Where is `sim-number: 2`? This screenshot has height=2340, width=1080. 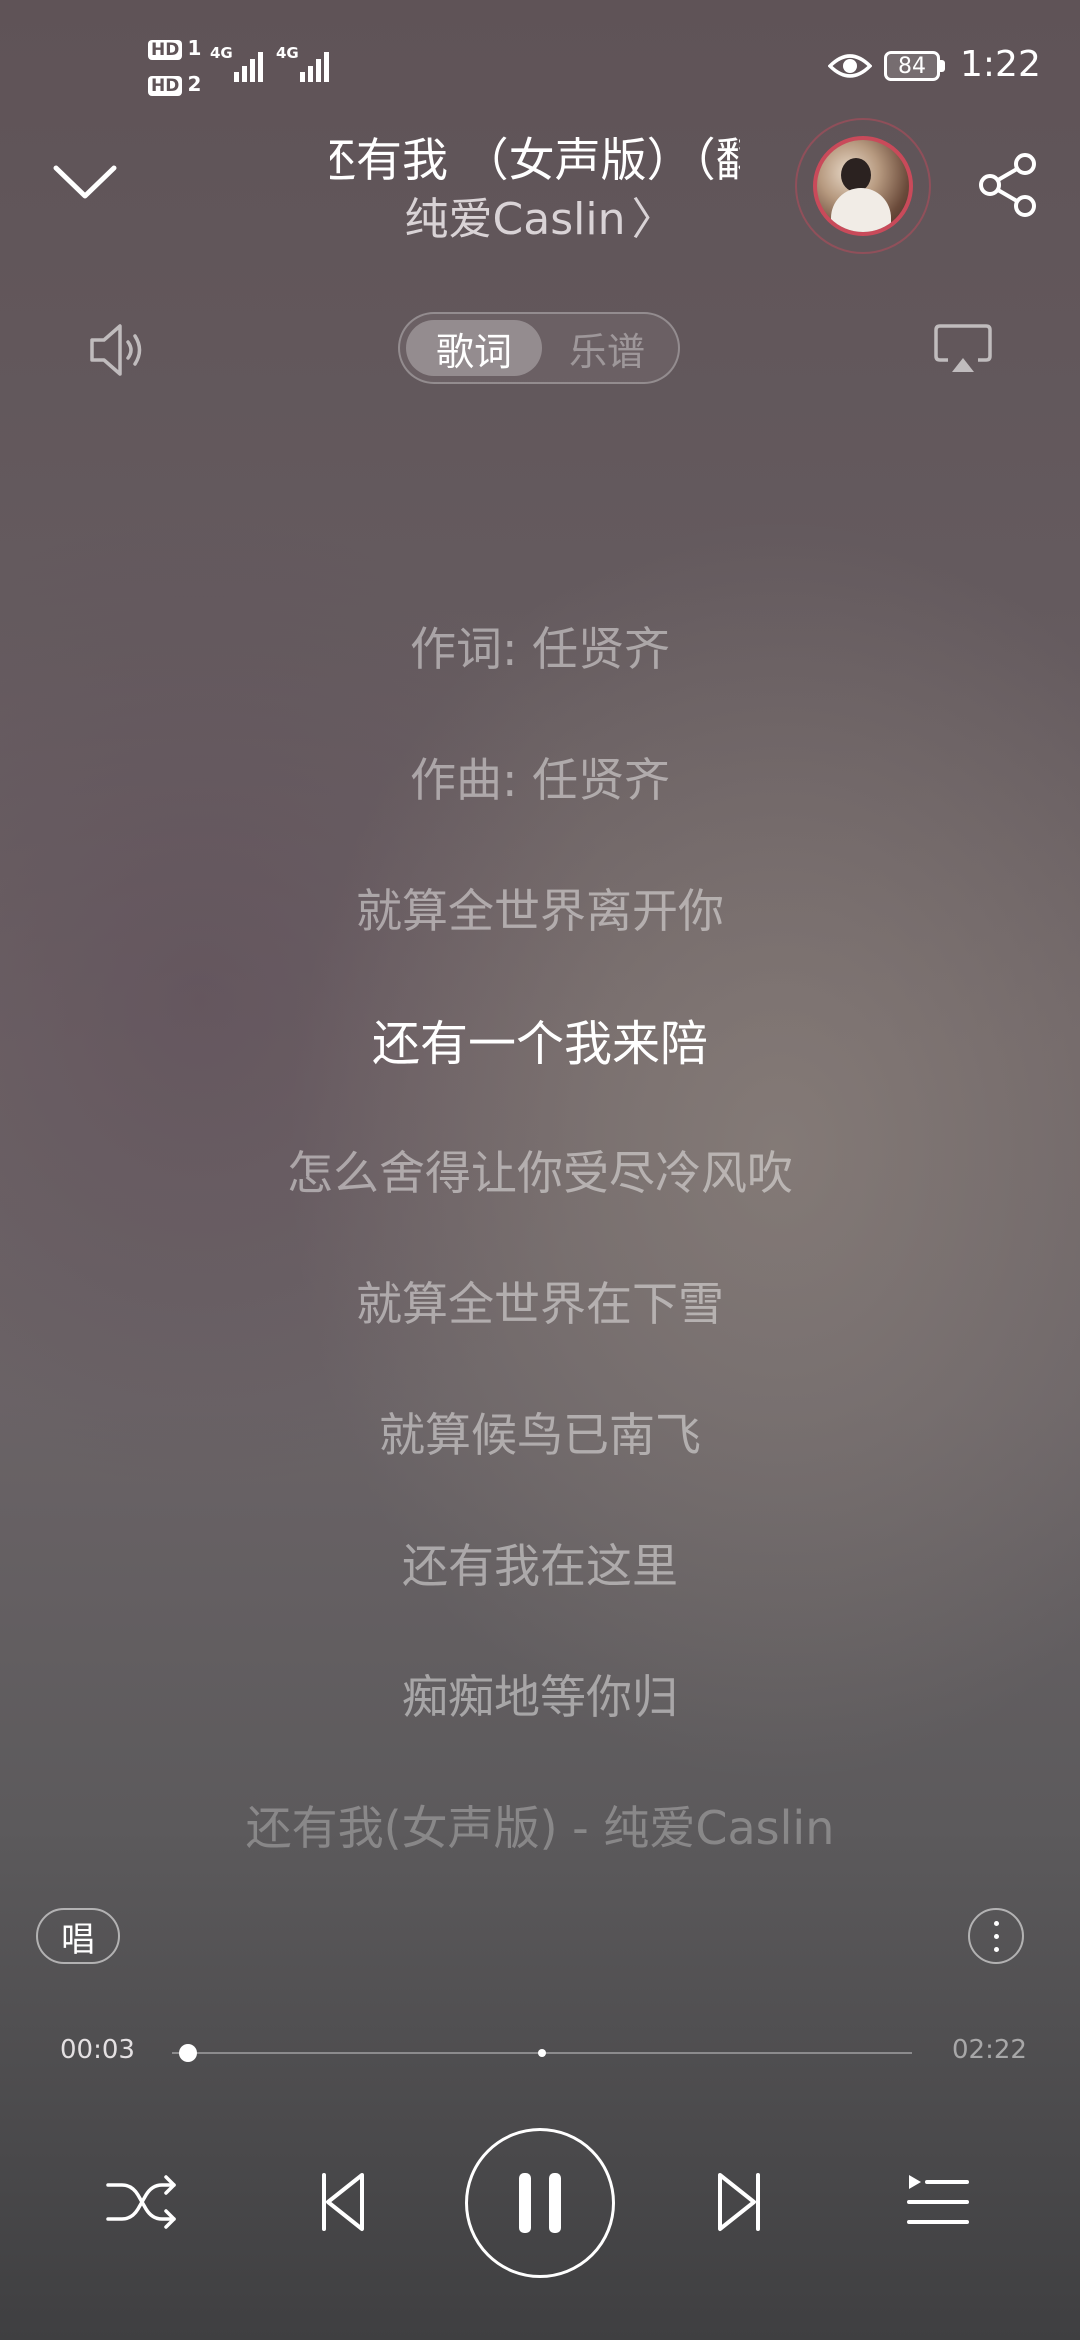
sim-number: 2 is located at coordinates (194, 84).